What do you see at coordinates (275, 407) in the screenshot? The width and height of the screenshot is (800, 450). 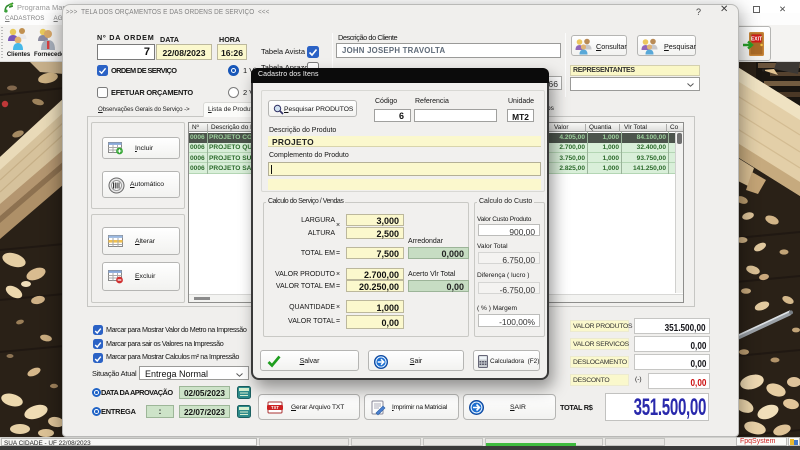 I see `svg-text: TXT` at bounding box center [275, 407].